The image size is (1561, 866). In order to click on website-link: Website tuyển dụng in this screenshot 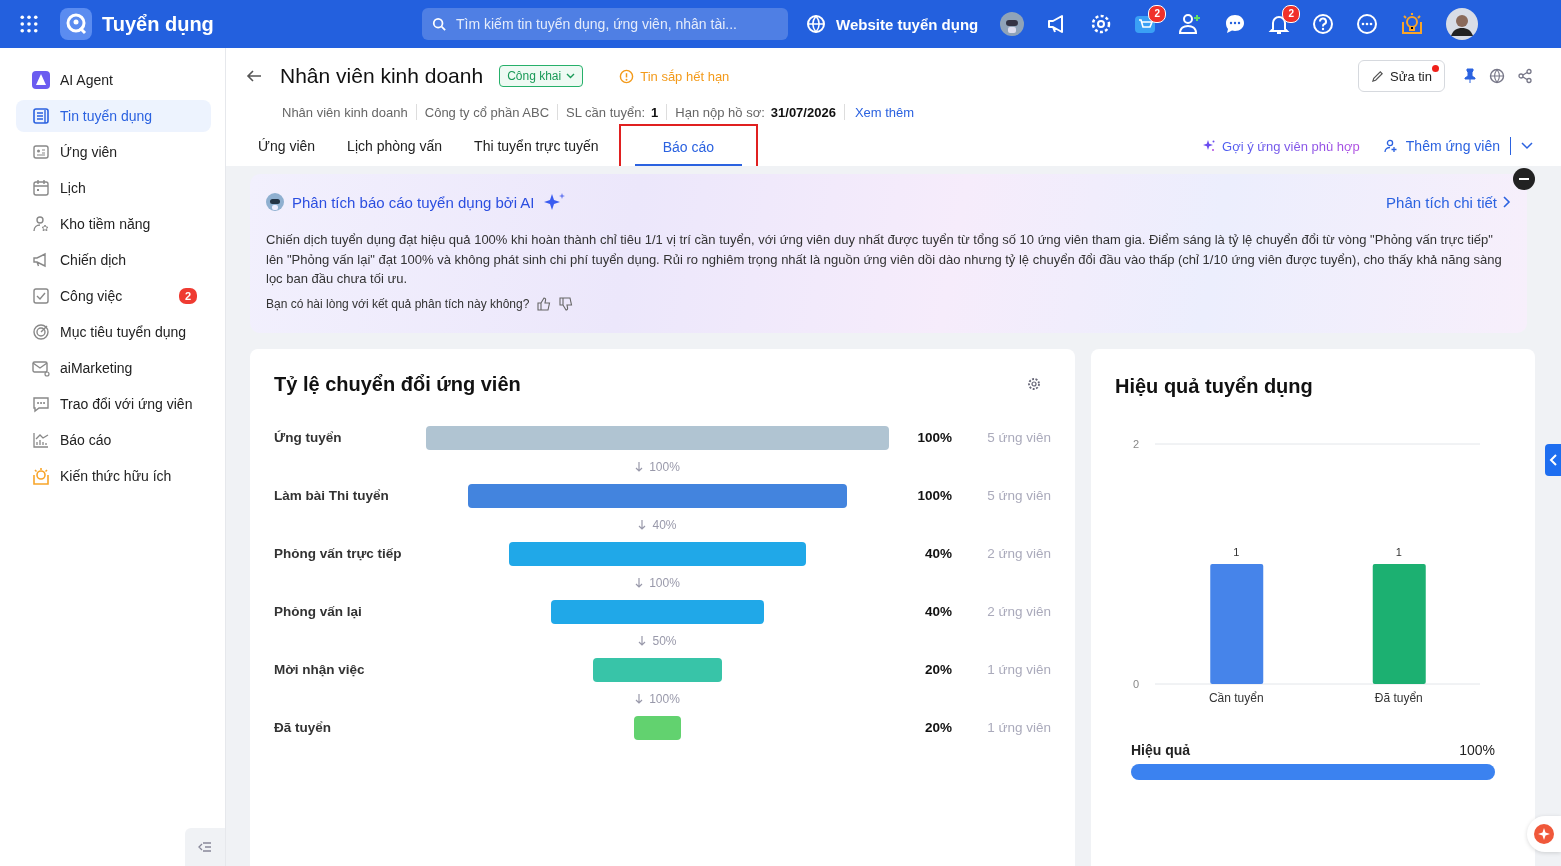, I will do `click(907, 24)`.